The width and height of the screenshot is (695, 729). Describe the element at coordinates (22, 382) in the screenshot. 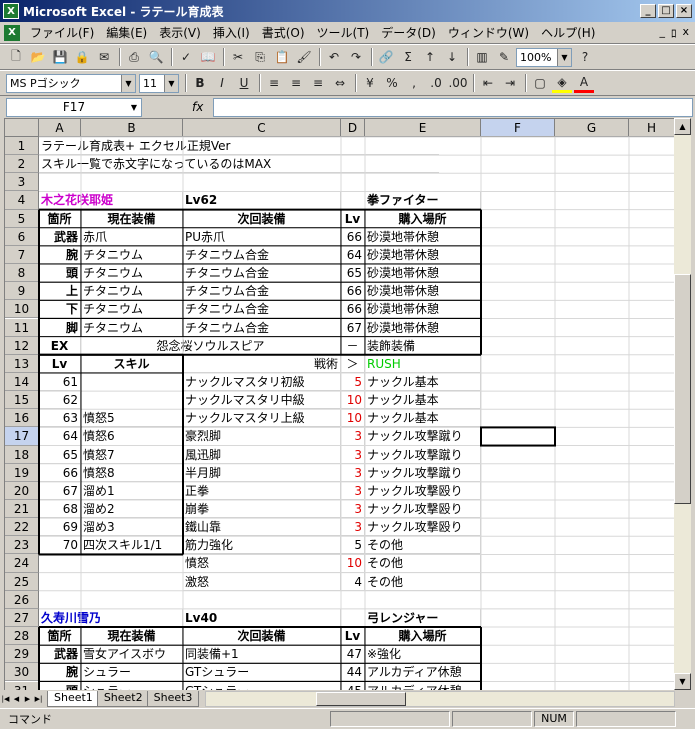

I see `row-header-14: 14` at that location.